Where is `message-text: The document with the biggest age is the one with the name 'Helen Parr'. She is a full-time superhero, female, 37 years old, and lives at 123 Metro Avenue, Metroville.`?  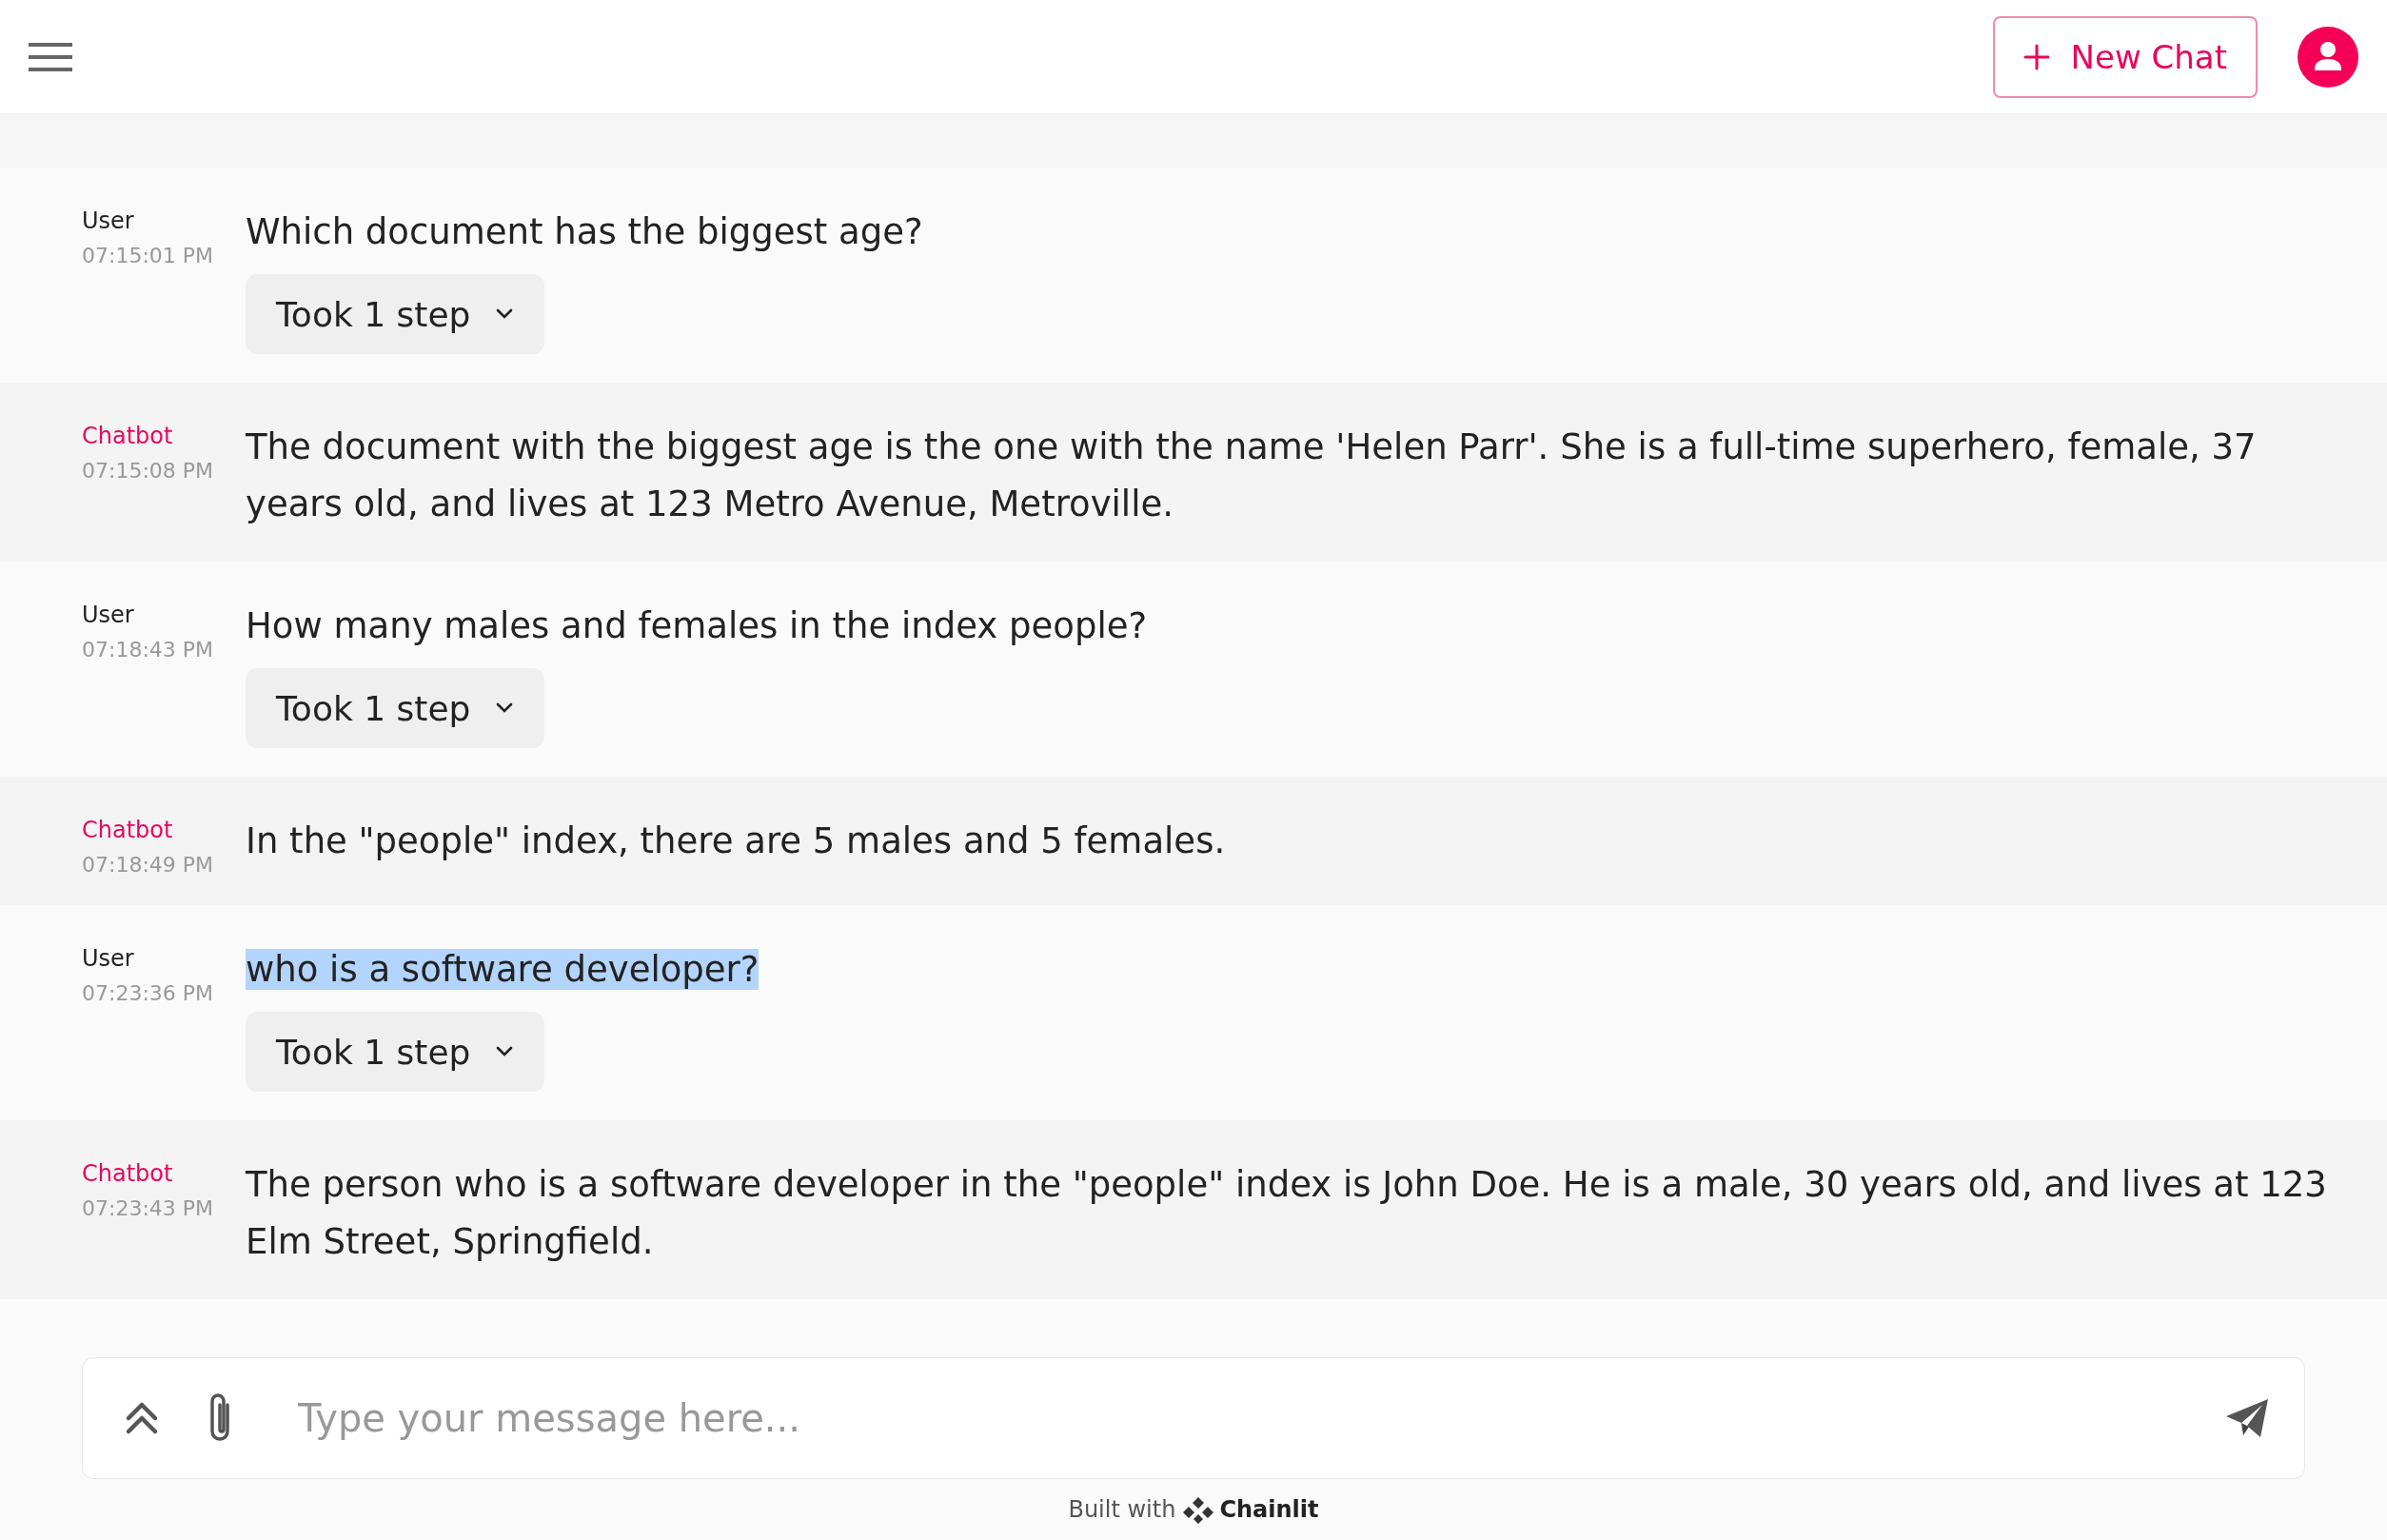 message-text: The document with the biggest age is the one with the name 'Helen Parr'. She is a full-time superhero, female, 37 years old, and lives at 123 Metro Avenue, Metroville. is located at coordinates (1251, 475).